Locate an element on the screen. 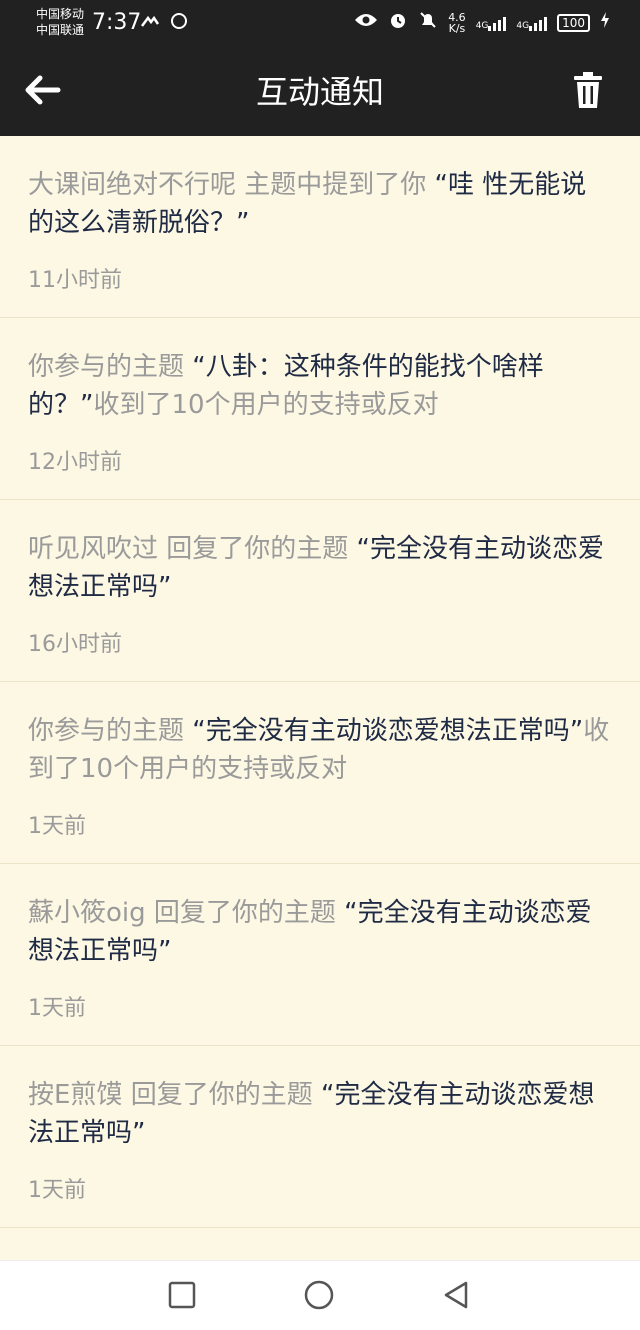 This screenshot has height=1330, width=640. status-right-icons: 4.6 K/s 4G 4G 100 is located at coordinates (482, 22).